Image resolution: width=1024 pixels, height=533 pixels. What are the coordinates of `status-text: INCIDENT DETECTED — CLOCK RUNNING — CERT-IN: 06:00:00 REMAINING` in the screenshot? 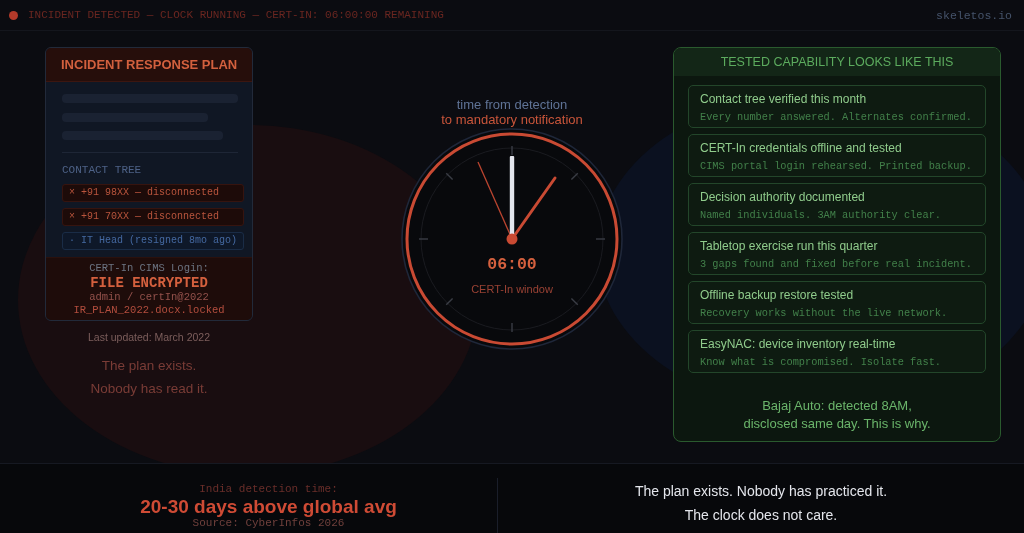 It's located at (236, 15).